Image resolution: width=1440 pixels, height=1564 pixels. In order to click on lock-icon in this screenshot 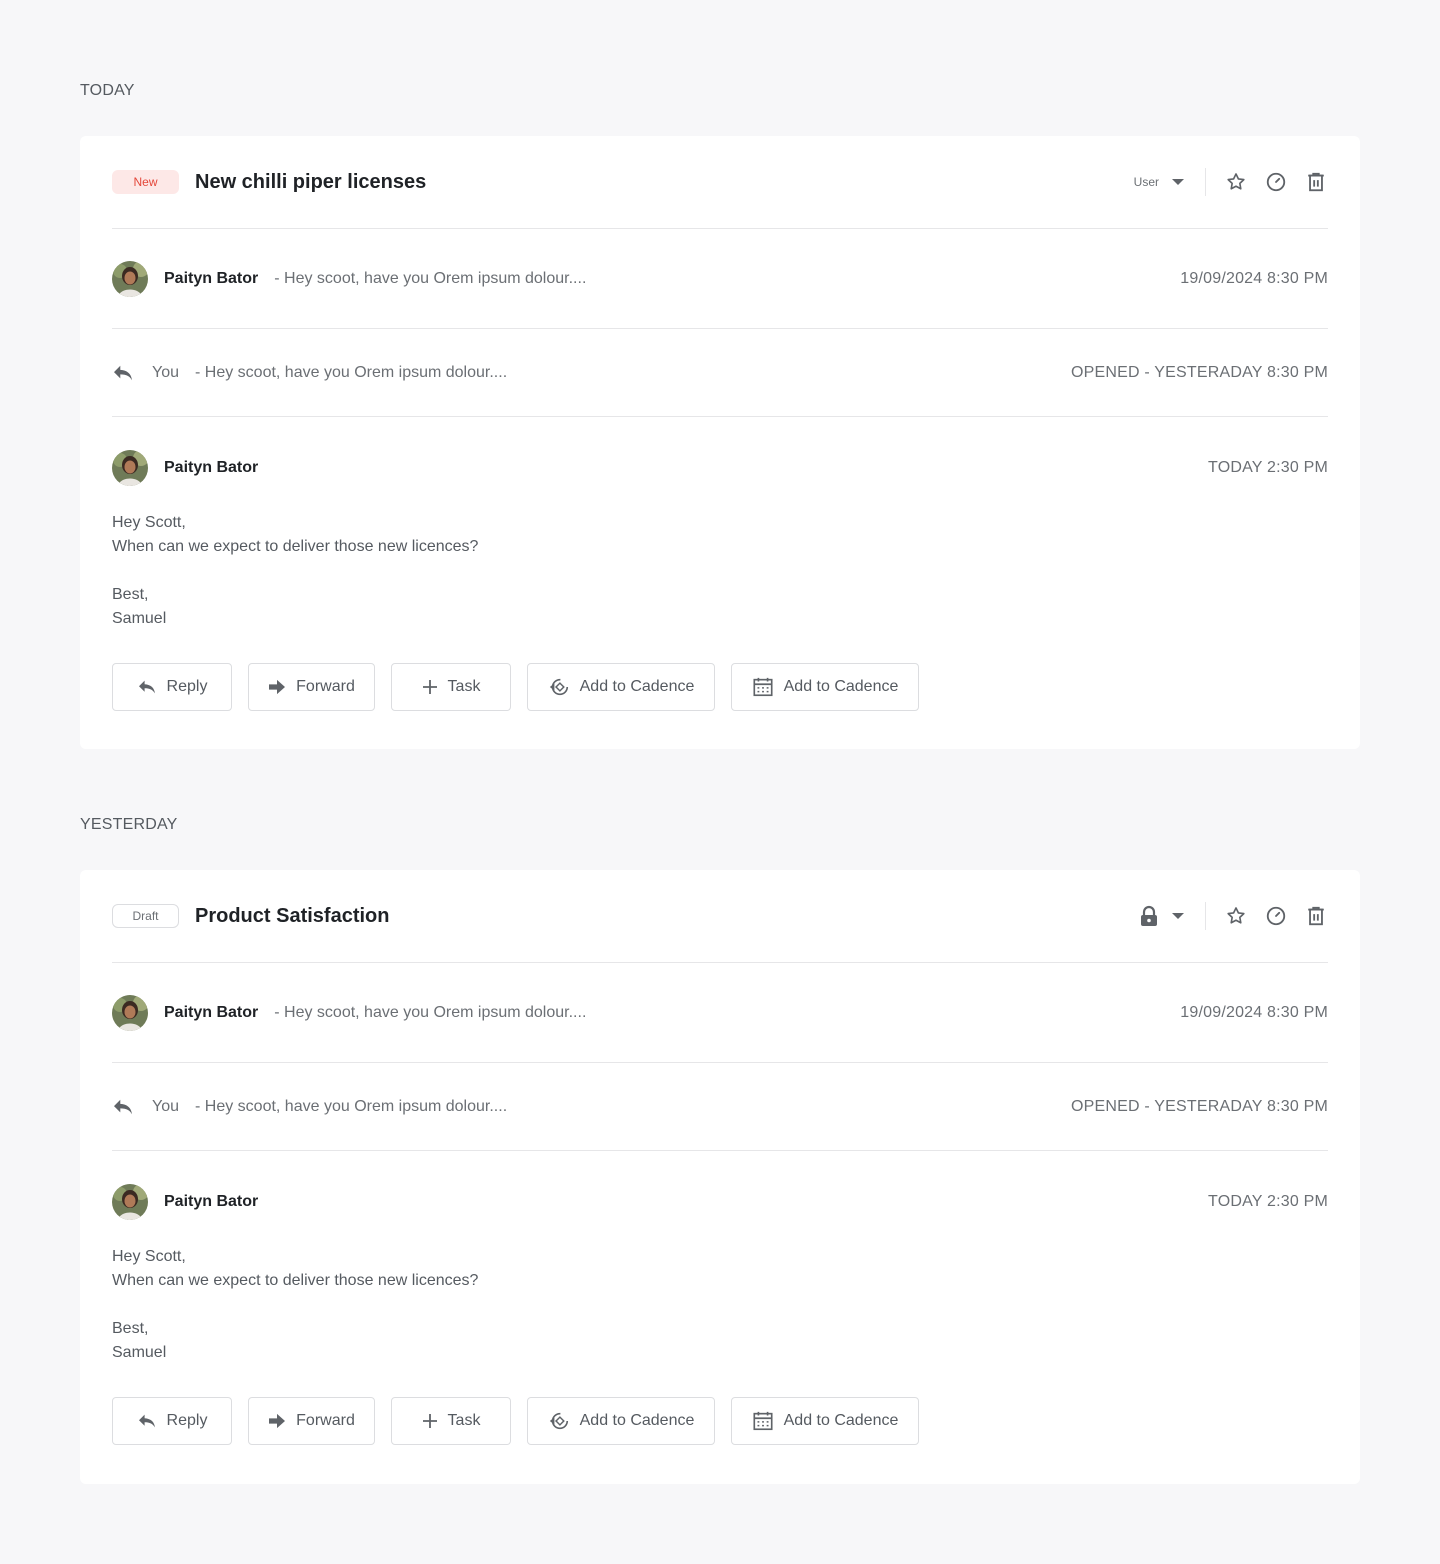, I will do `click(1149, 916)`.